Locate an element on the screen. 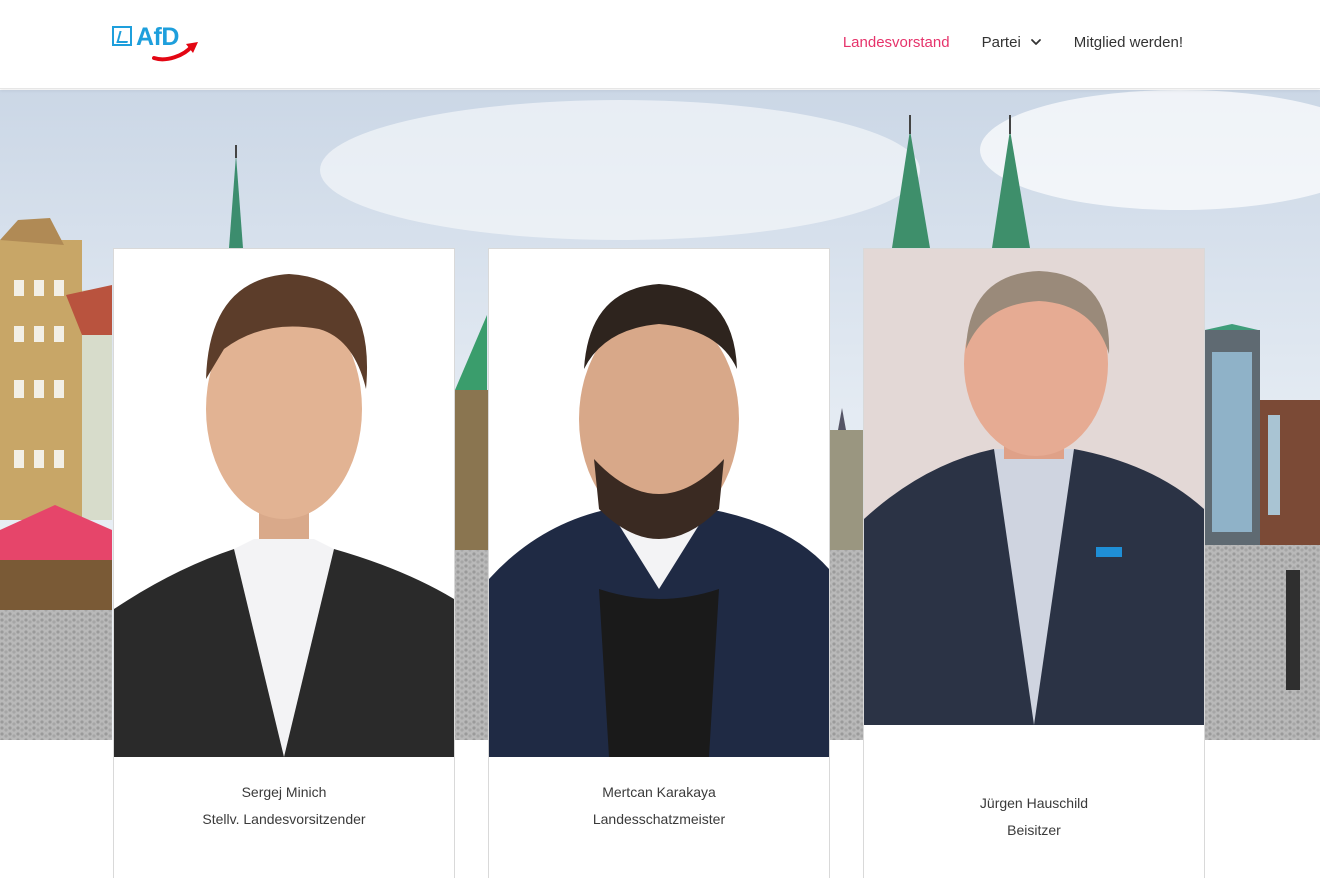 This screenshot has width=1320, height=878. member-info: Sergej Minich Stellv. Landesvorsitzender is located at coordinates (284, 795).